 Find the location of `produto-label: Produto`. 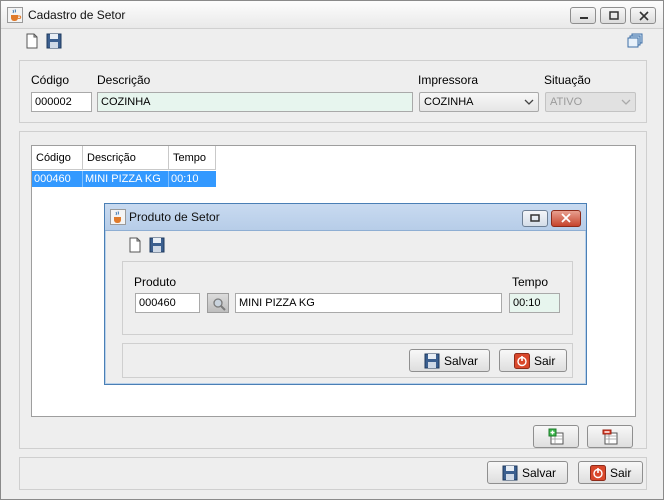

produto-label: Produto is located at coordinates (155, 282).